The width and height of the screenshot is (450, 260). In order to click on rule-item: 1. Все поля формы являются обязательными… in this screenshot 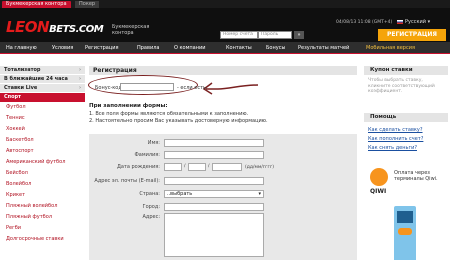, I will do `click(169, 114)`.